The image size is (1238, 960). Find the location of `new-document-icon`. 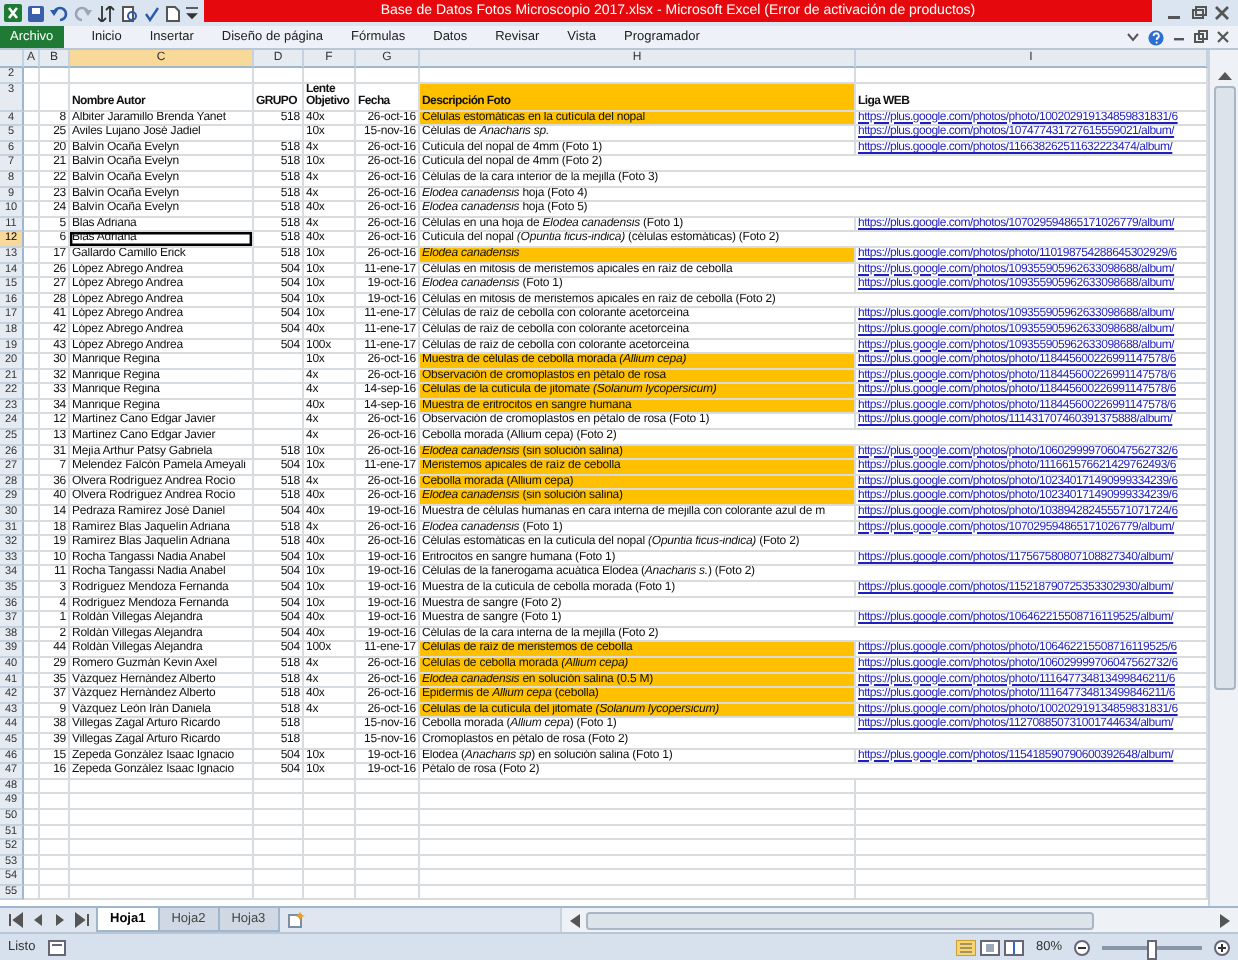

new-document-icon is located at coordinates (173, 13).